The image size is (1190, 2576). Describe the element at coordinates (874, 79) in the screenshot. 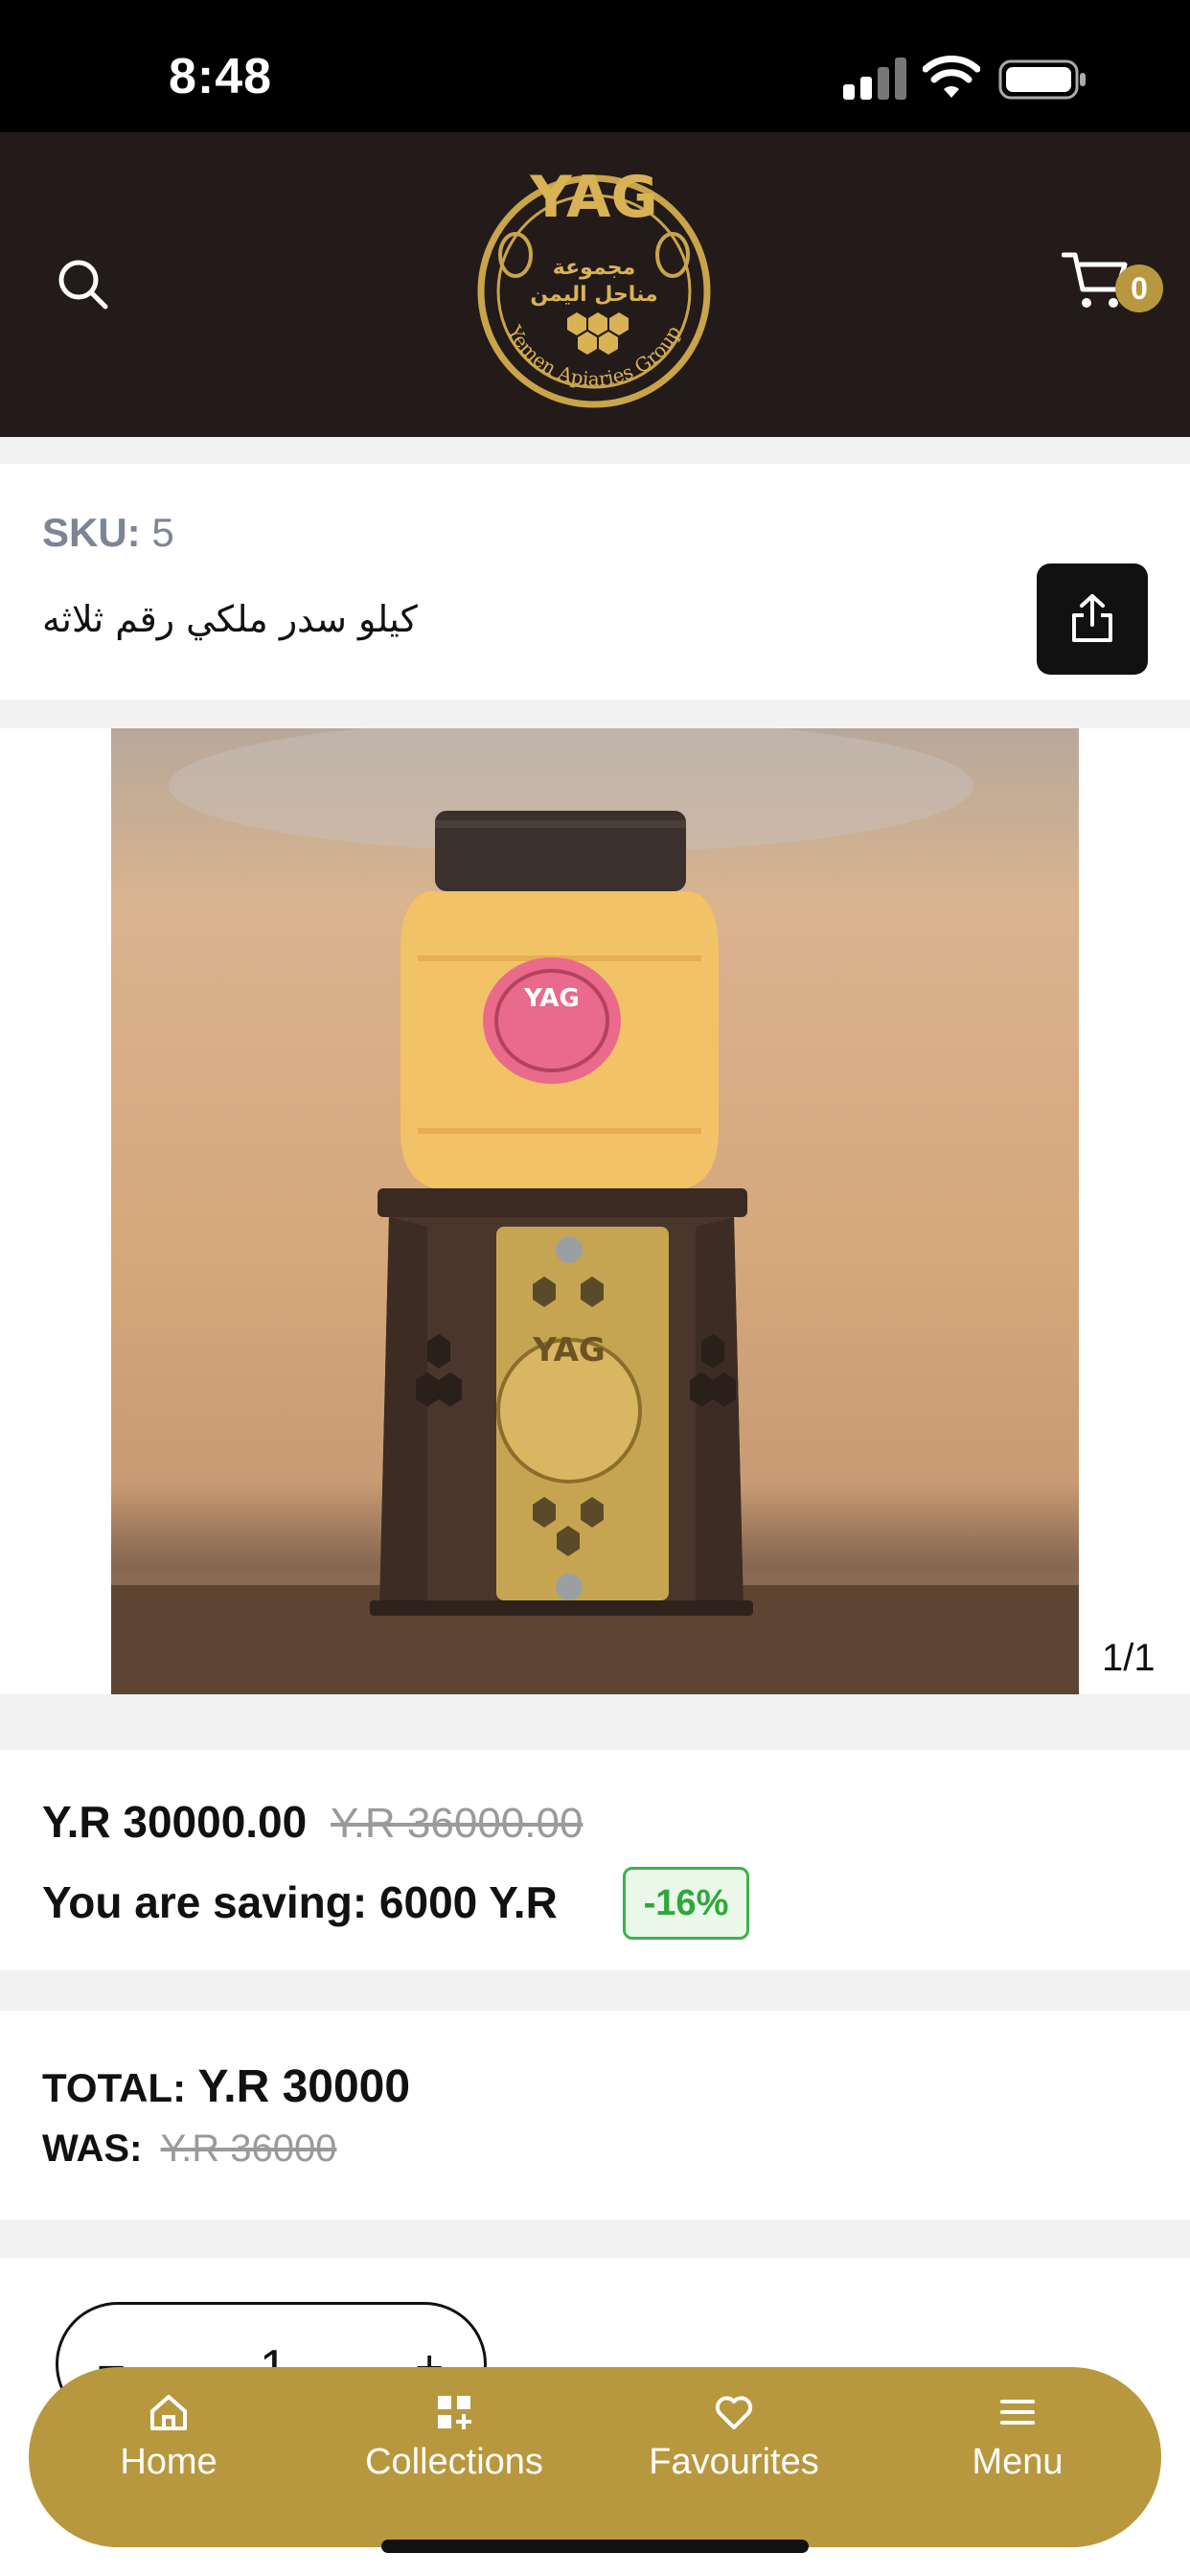

I see `cellular-signal-icon` at that location.